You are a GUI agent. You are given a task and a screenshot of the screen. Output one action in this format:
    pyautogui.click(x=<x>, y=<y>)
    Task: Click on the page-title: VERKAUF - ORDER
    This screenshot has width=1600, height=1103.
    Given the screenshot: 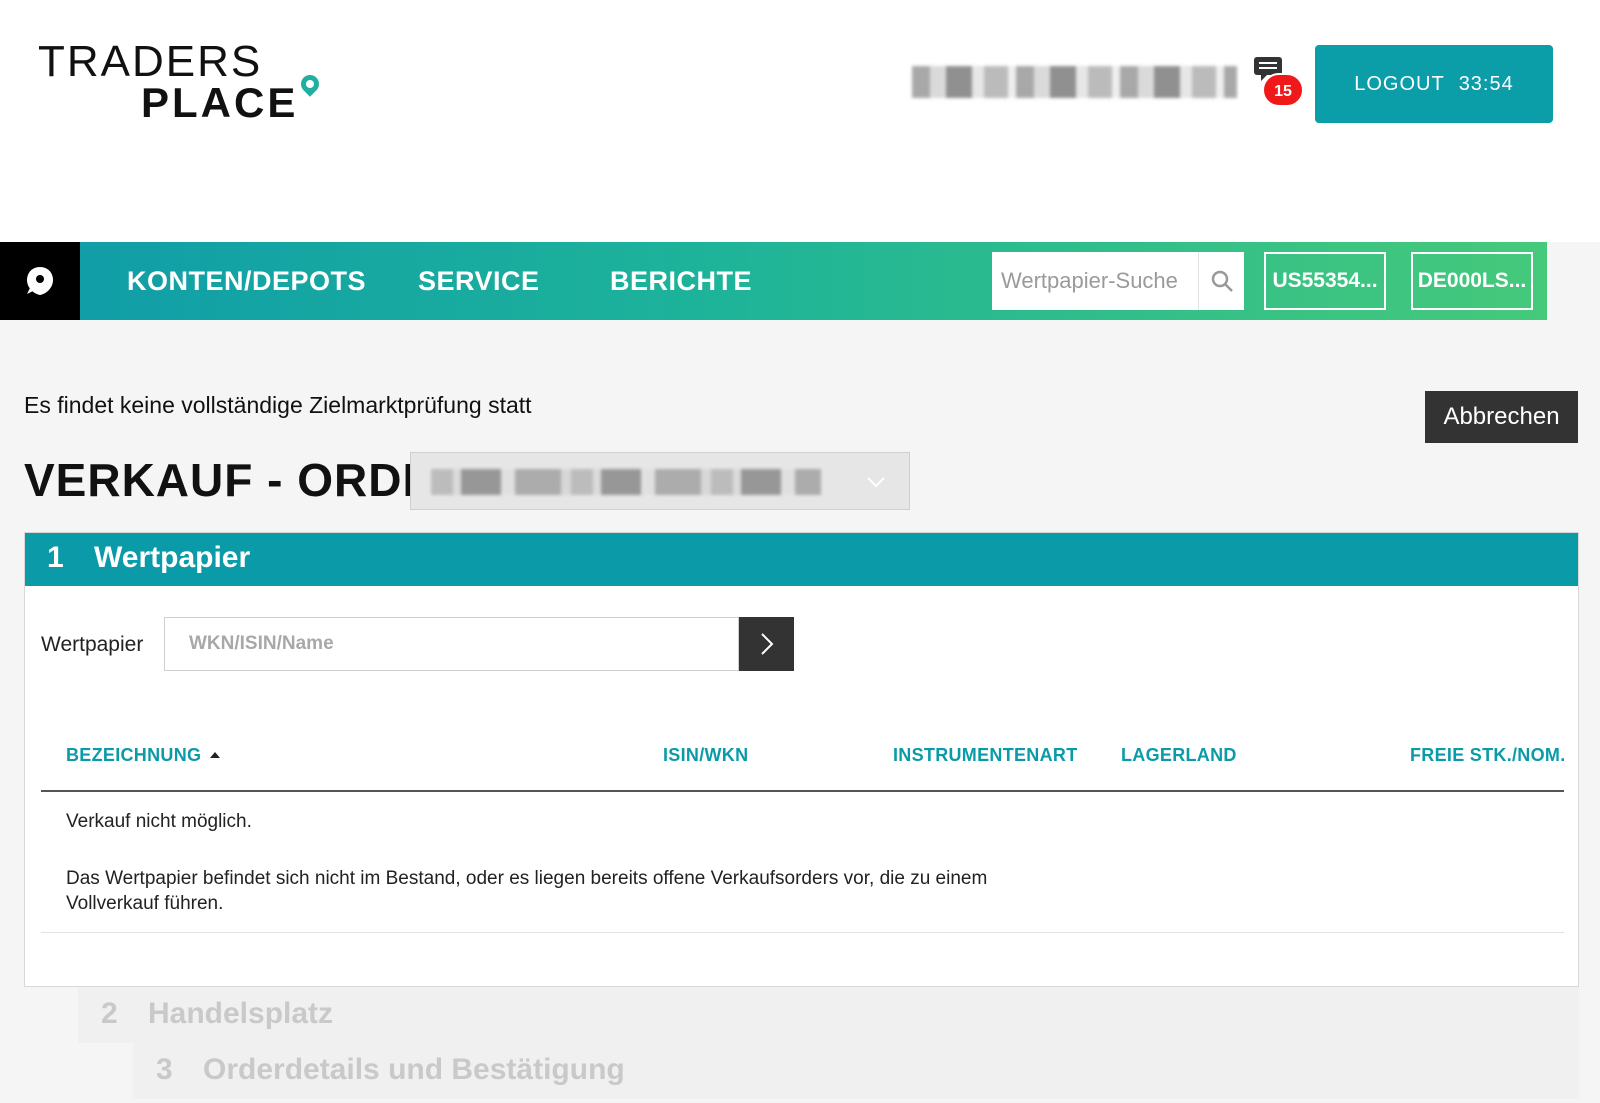 What is the action you would take?
    pyautogui.click(x=246, y=480)
    